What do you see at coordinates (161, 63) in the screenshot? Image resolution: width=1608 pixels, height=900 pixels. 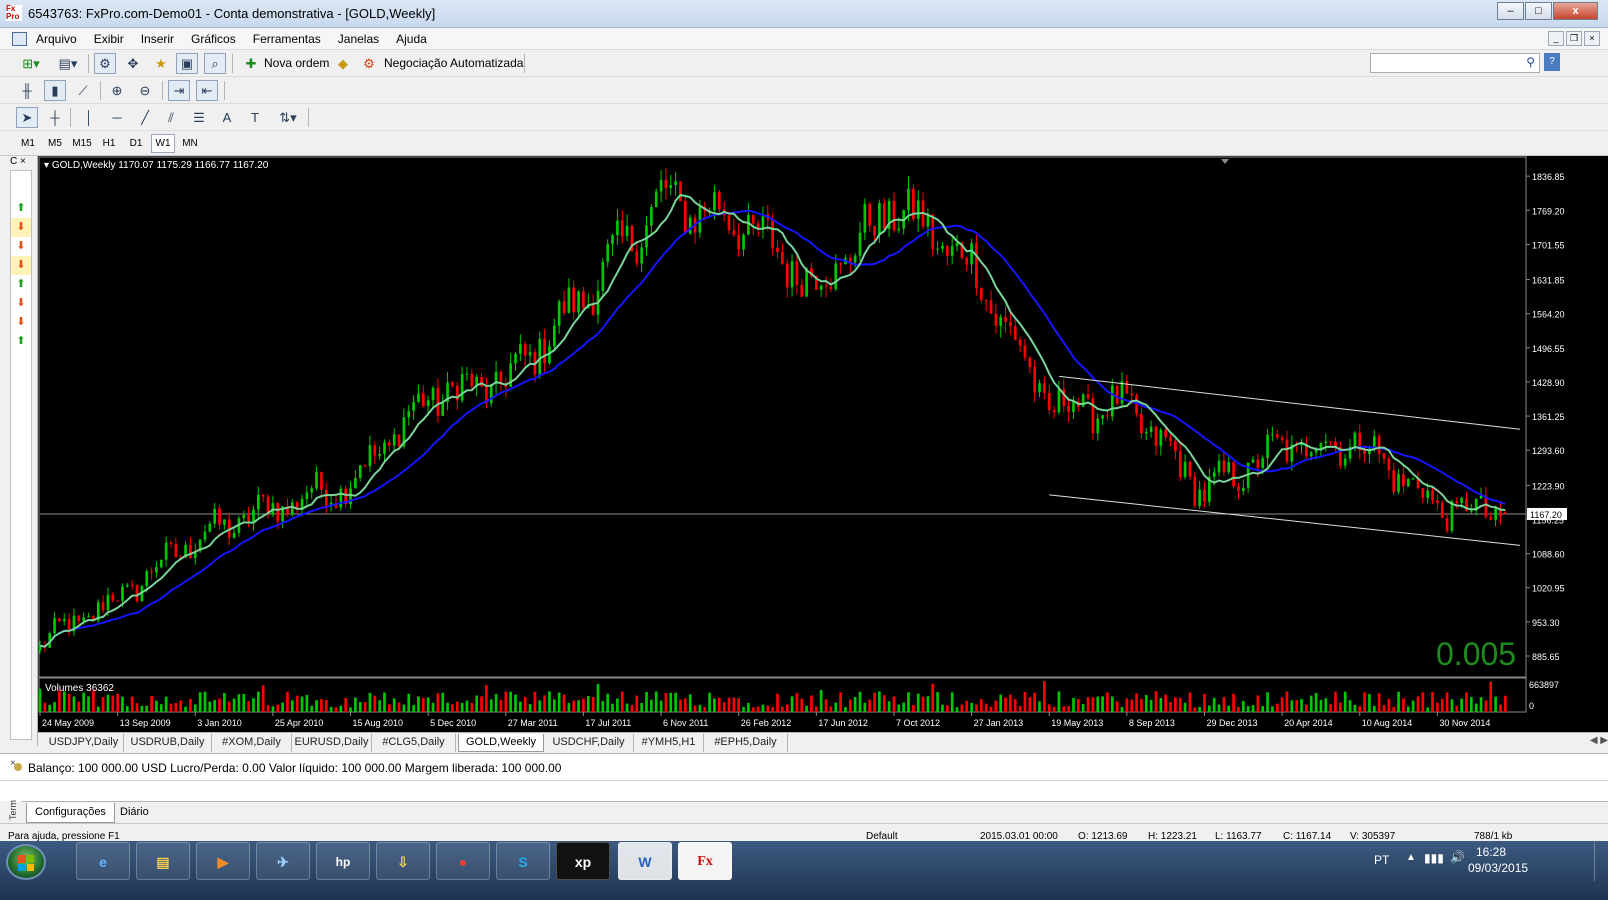 I see `favorites-icon: ★` at bounding box center [161, 63].